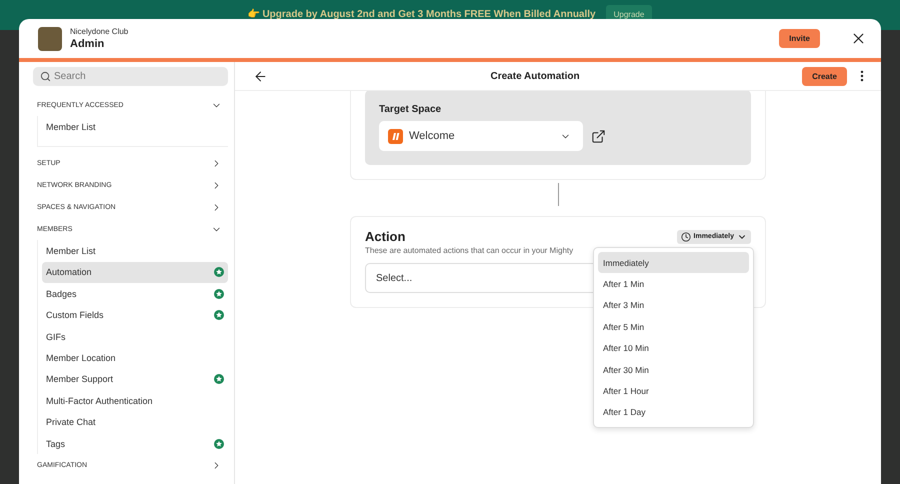 This screenshot has height=484, width=900. What do you see at coordinates (824, 76) in the screenshot?
I see `create-button: Create` at bounding box center [824, 76].